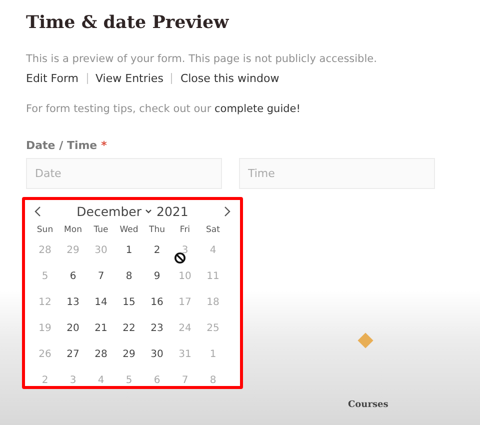 This screenshot has width=480, height=425. Describe the element at coordinates (337, 173) in the screenshot. I see `input-field: Time` at that location.